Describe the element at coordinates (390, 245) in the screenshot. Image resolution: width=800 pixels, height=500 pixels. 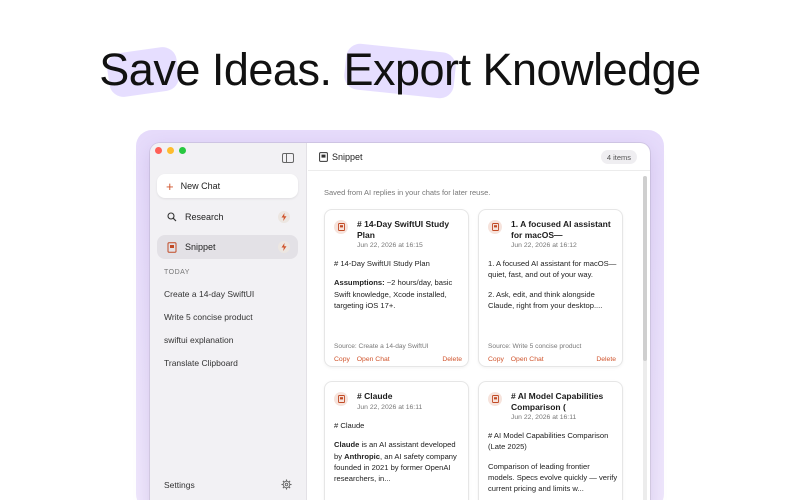
I see `card-date: Jun 22, 2026 at 16:15` at that location.